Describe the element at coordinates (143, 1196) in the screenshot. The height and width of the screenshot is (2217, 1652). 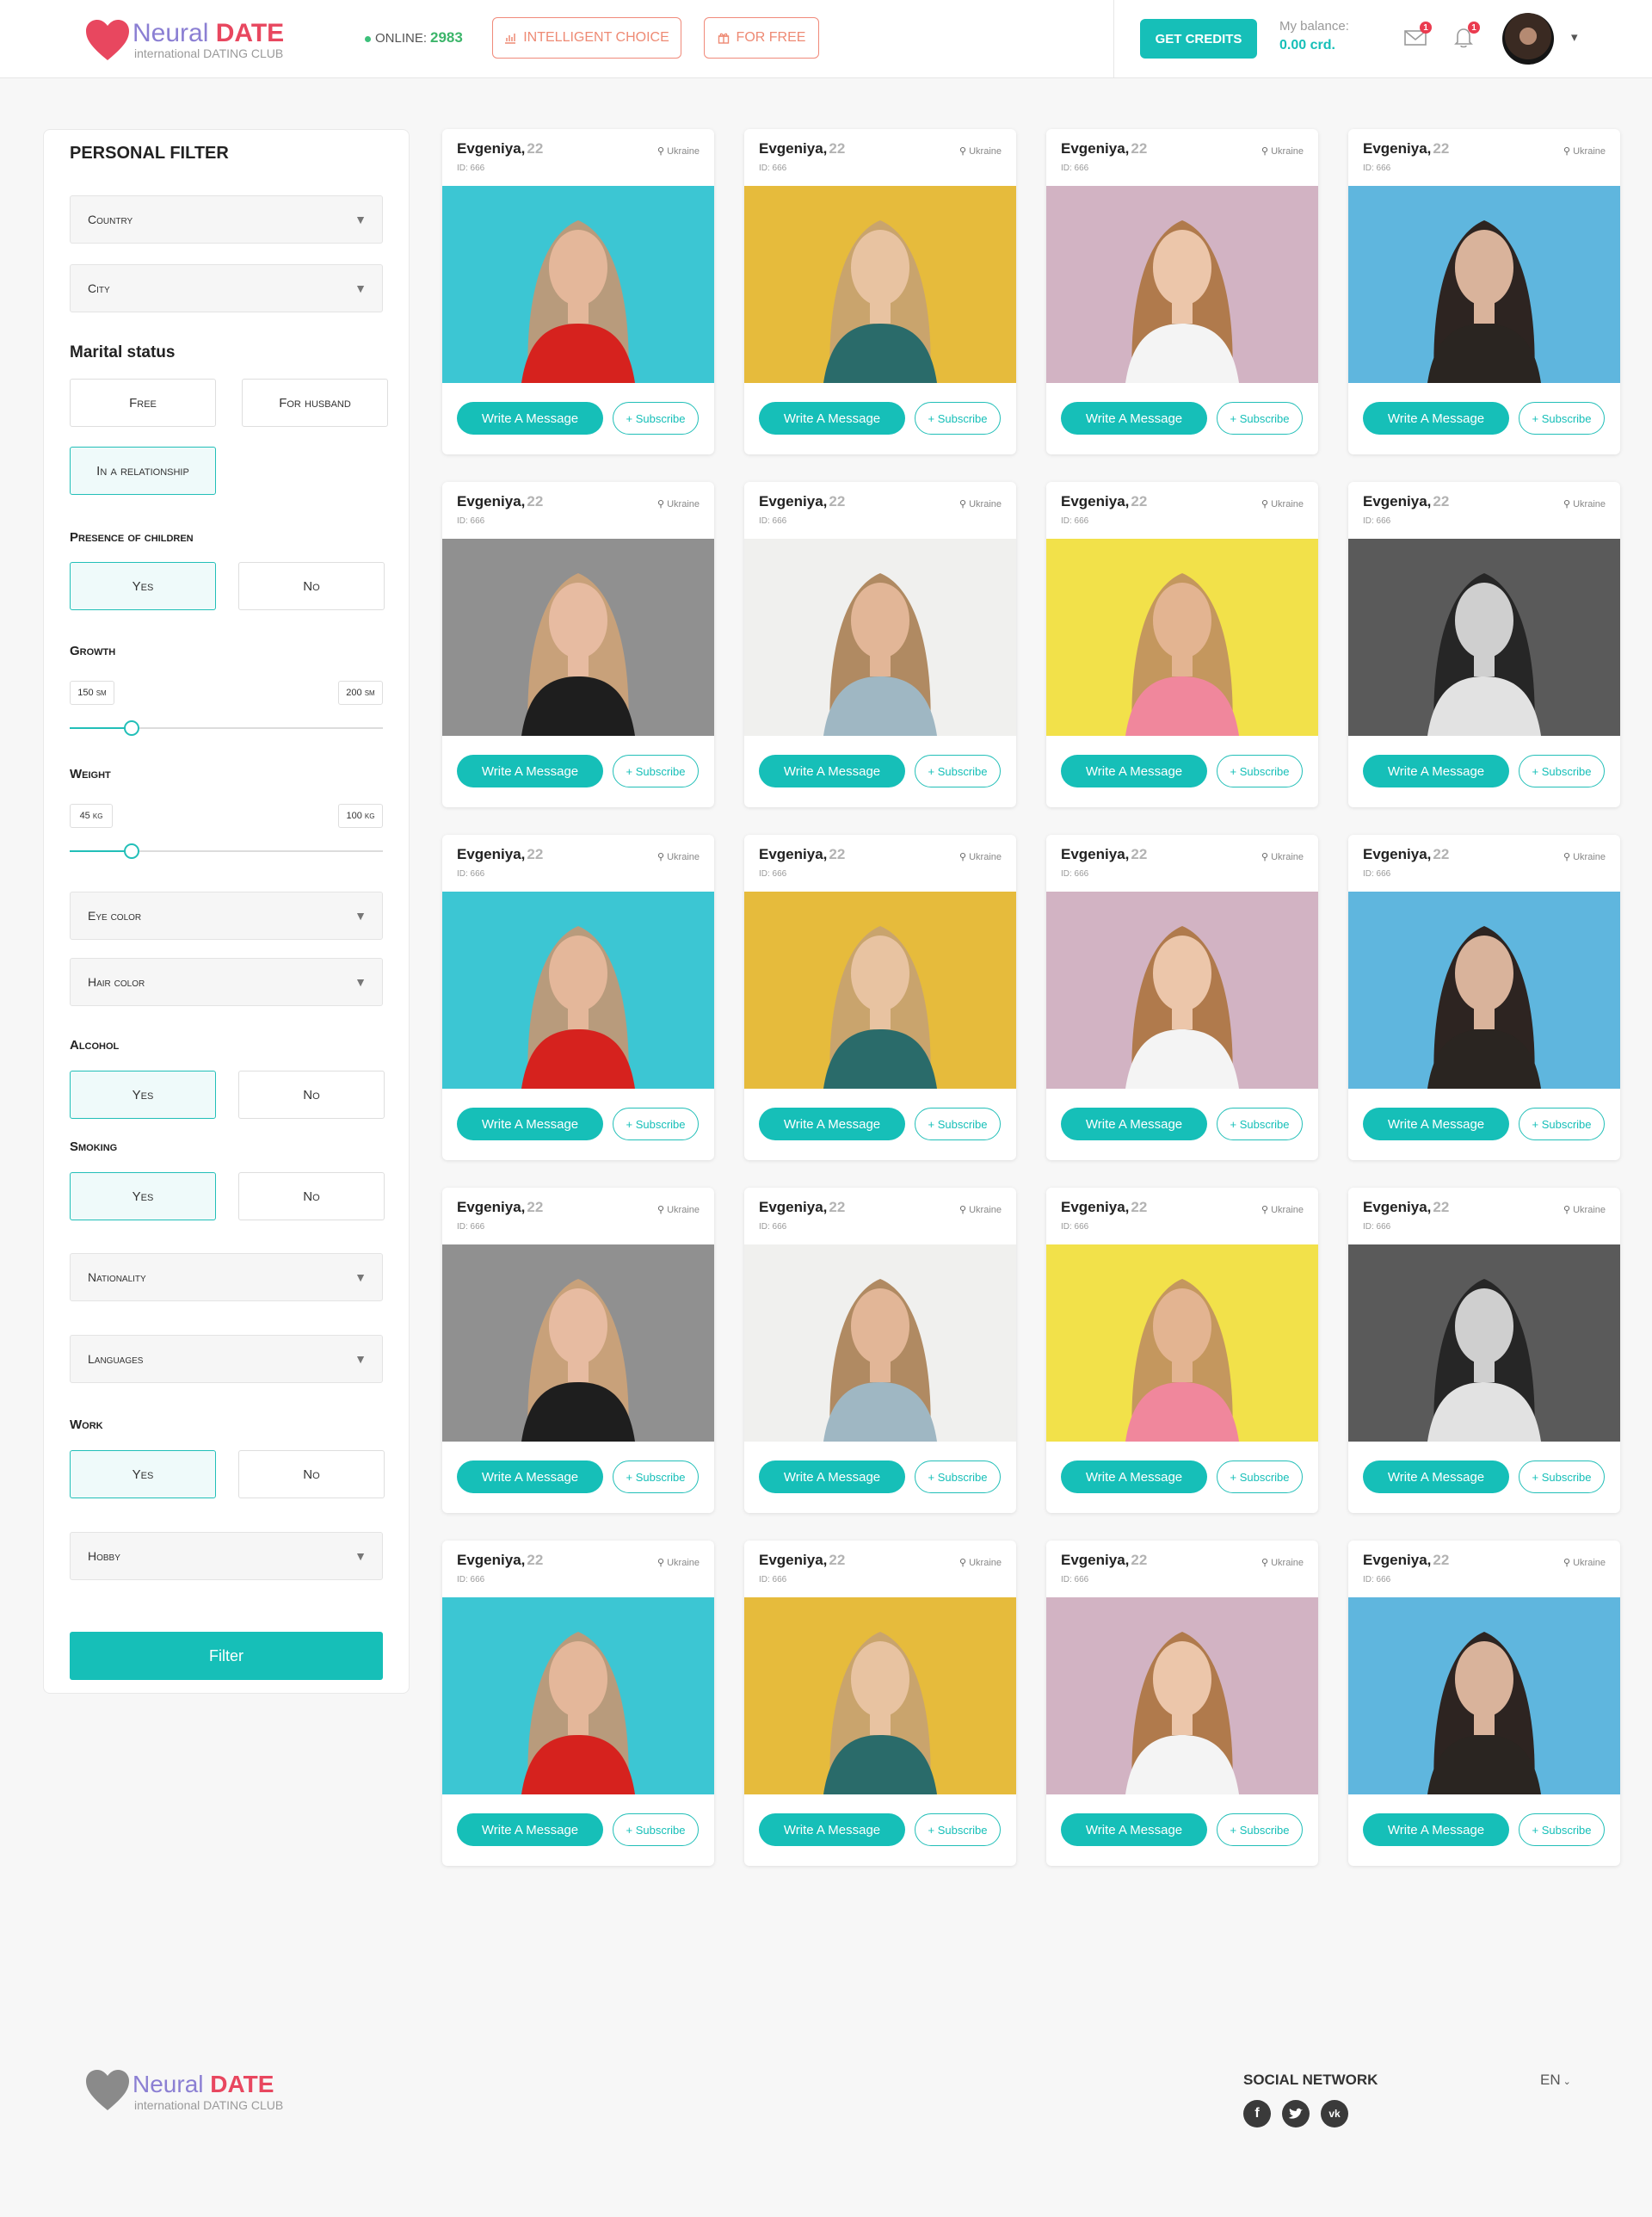
I see `smoking-yes-option: Yes` at that location.